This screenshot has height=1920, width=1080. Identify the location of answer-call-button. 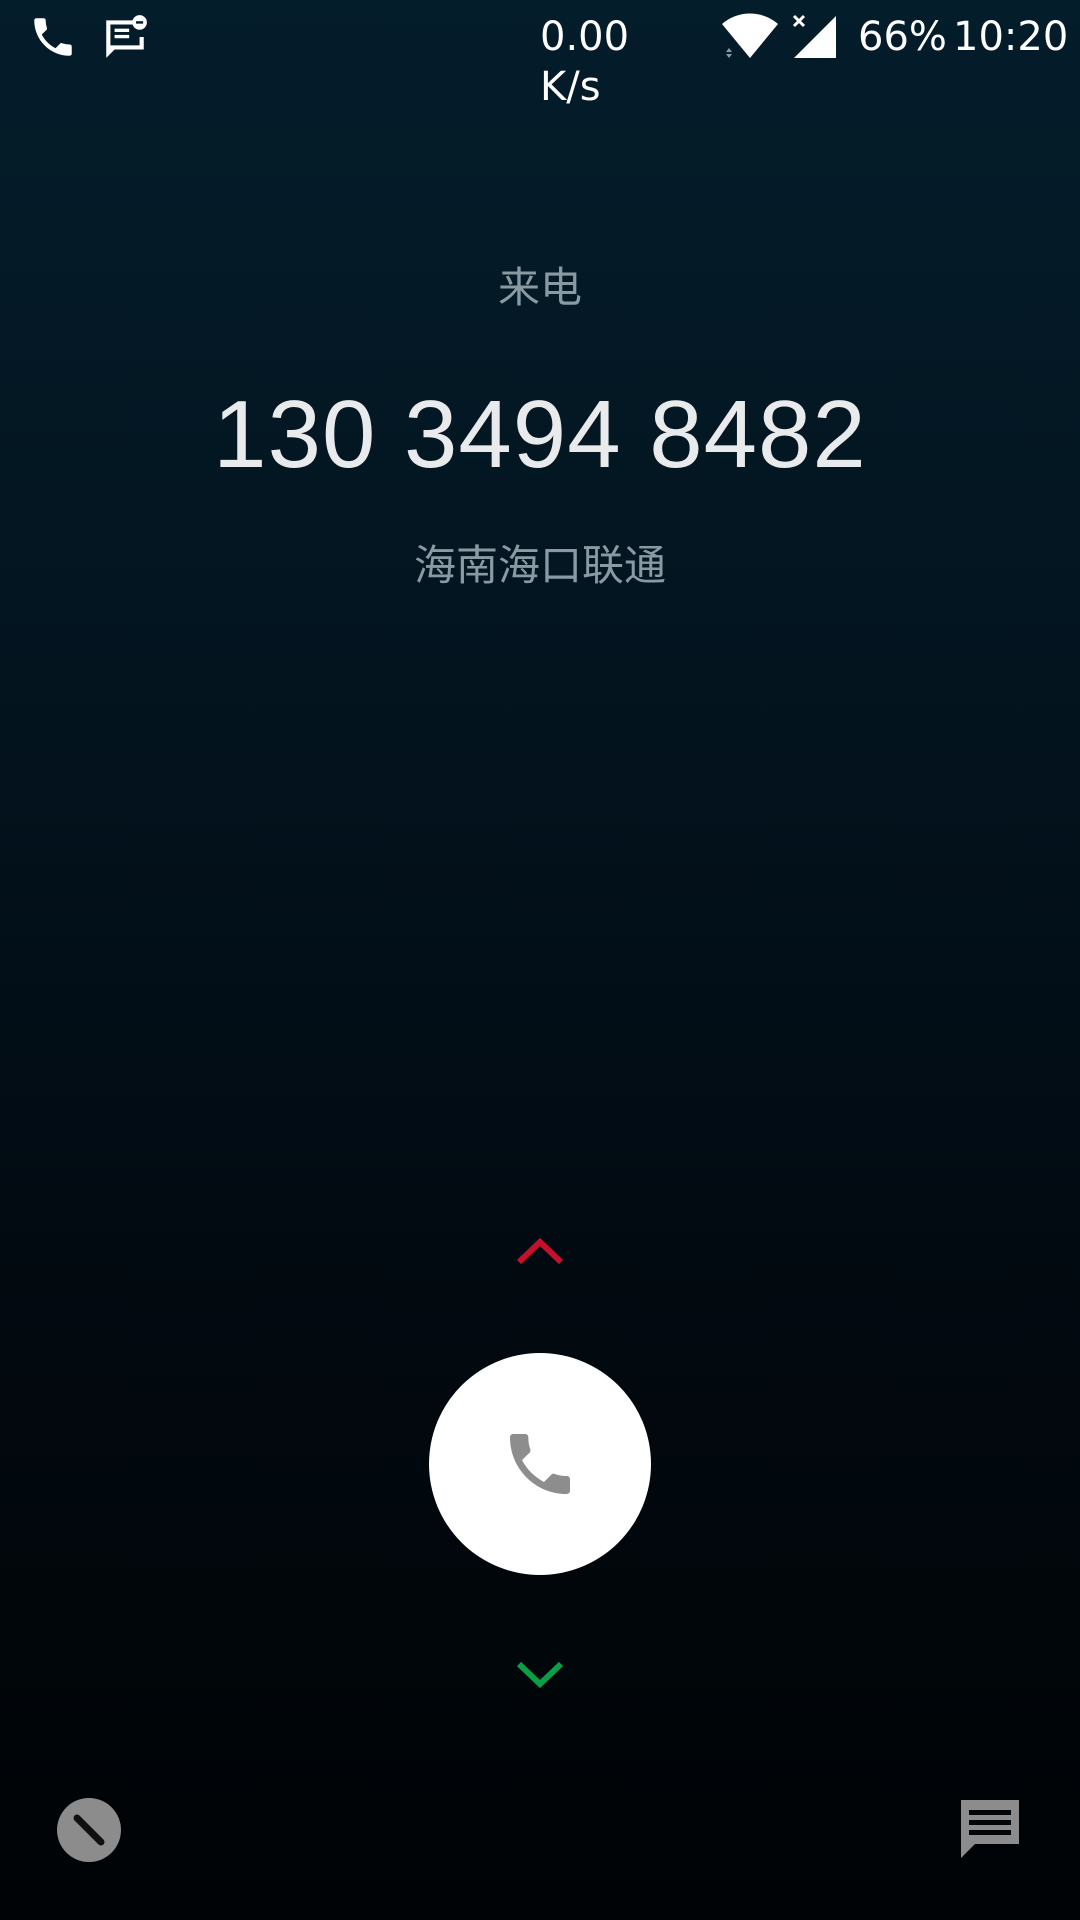
(540, 1464).